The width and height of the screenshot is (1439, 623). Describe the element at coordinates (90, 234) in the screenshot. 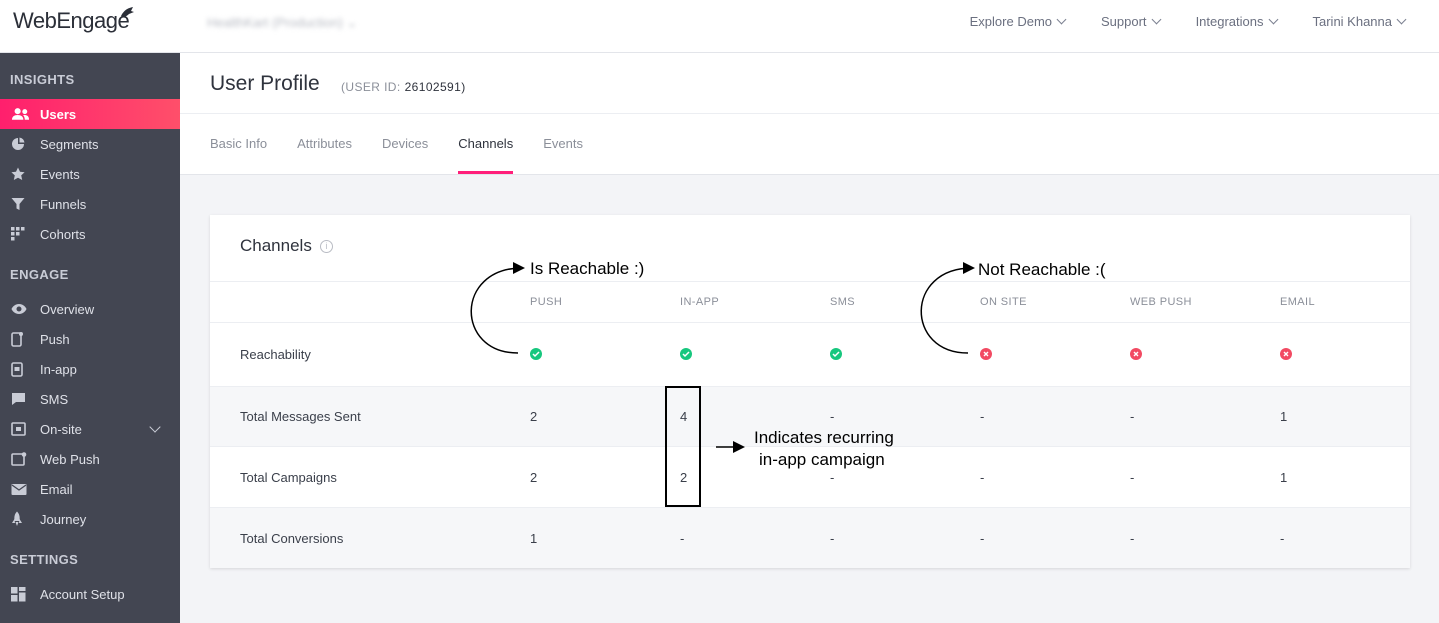

I see `sidebar-item-cohorts: Cohorts` at that location.